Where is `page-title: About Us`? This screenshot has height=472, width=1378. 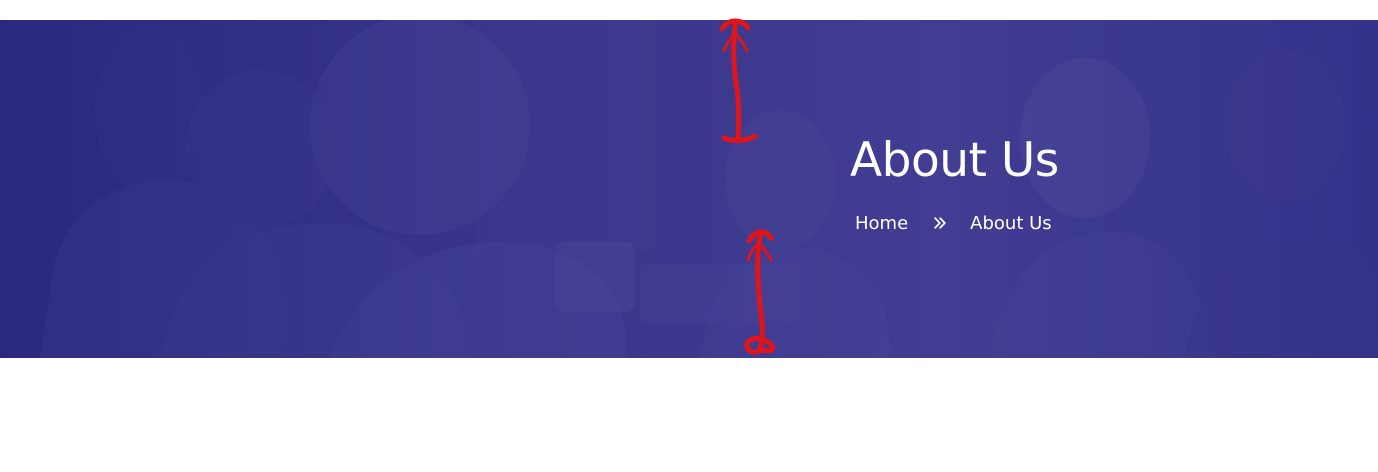
page-title: About Us is located at coordinates (954, 160).